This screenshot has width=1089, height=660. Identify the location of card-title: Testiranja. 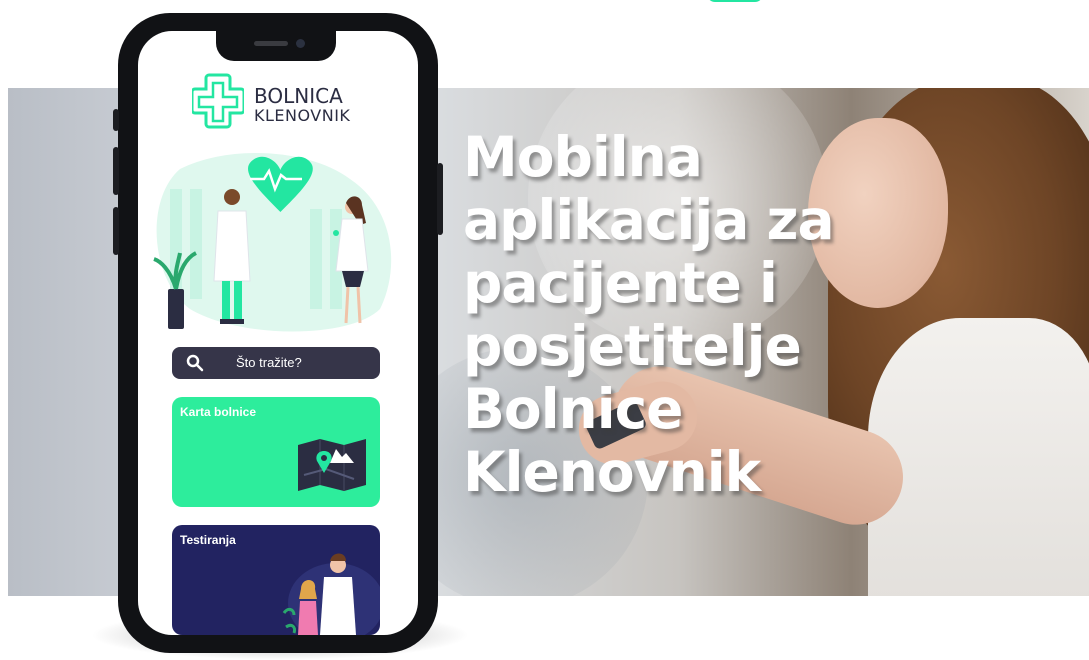
(208, 540).